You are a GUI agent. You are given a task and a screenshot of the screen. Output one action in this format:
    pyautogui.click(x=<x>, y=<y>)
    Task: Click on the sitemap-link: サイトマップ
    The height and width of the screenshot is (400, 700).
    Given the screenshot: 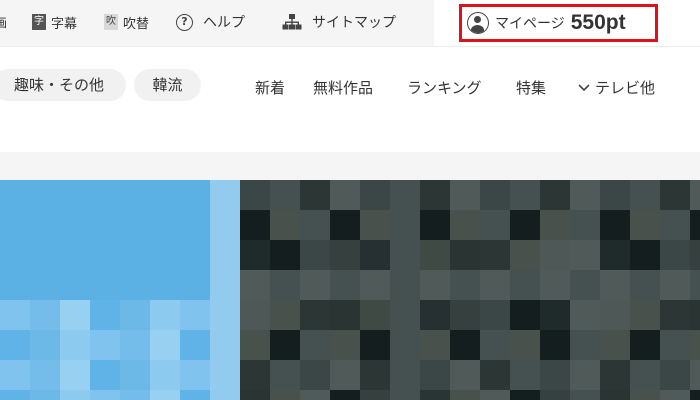 What is the action you would take?
    pyautogui.click(x=339, y=22)
    